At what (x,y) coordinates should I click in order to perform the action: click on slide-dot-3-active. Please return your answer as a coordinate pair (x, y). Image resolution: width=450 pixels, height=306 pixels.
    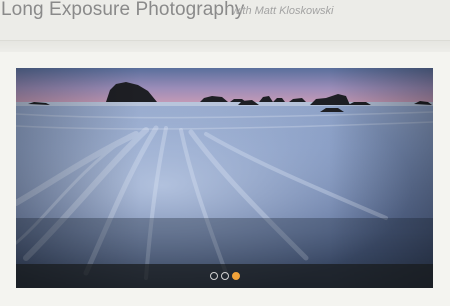
    Looking at the image, I should click on (236, 276).